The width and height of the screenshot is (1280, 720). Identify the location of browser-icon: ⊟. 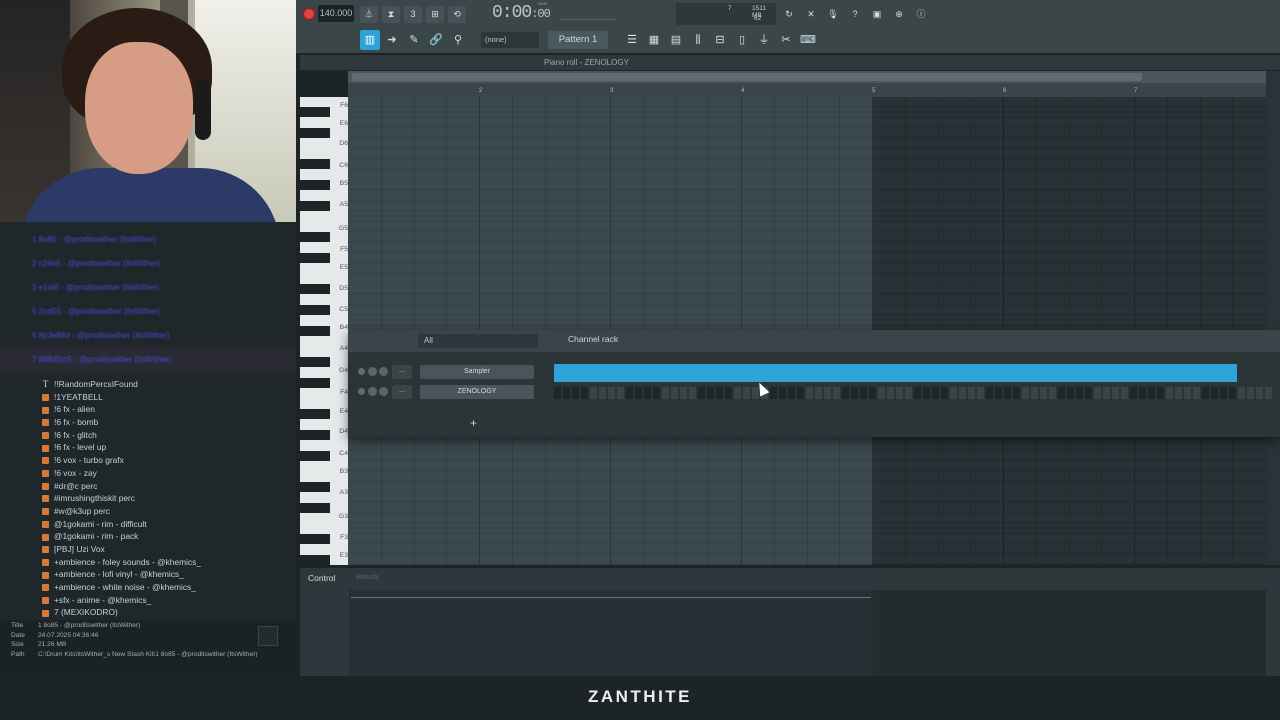
(720, 40).